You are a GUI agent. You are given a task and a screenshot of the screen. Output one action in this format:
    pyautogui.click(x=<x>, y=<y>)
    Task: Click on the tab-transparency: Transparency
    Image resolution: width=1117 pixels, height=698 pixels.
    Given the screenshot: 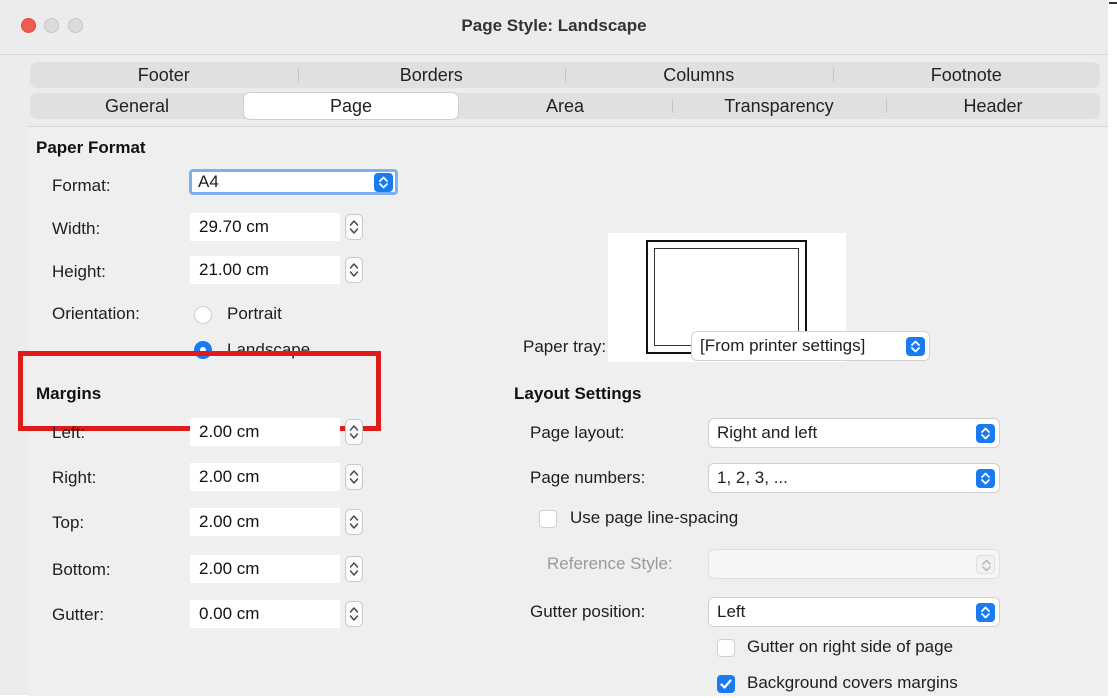 What is the action you would take?
    pyautogui.click(x=779, y=106)
    